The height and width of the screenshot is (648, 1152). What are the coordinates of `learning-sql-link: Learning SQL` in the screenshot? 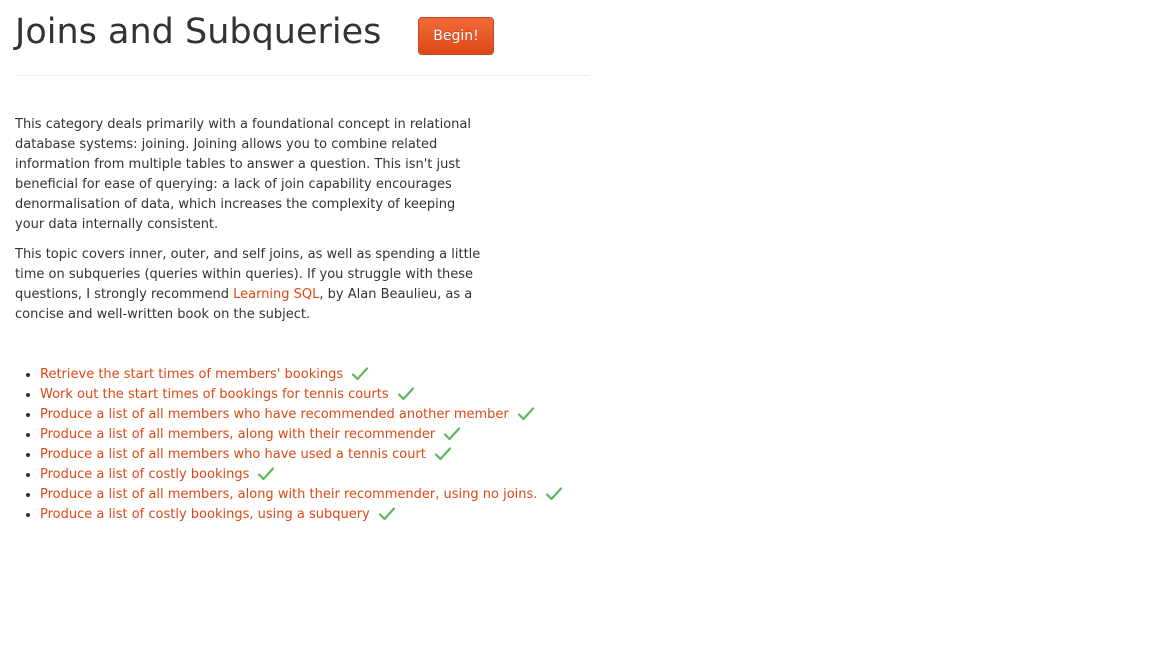 It's located at (276, 294).